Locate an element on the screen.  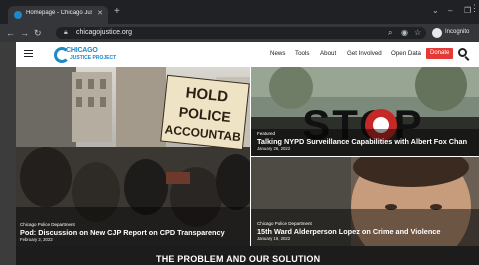
url-text: chicagojustice.org is located at coordinates (104, 32).